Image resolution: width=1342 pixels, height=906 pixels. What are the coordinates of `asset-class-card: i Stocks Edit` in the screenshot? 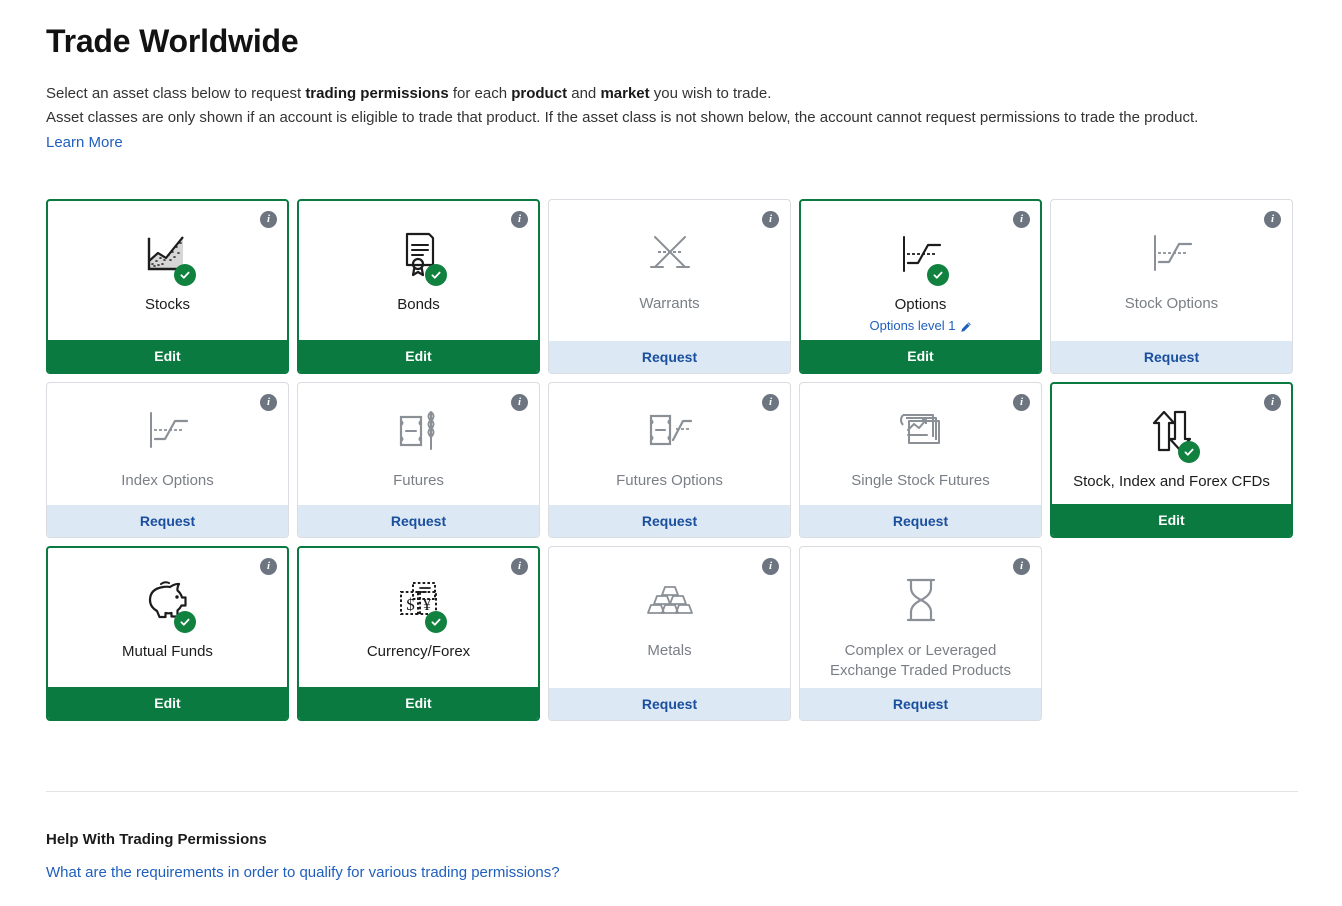 It's located at (167, 287).